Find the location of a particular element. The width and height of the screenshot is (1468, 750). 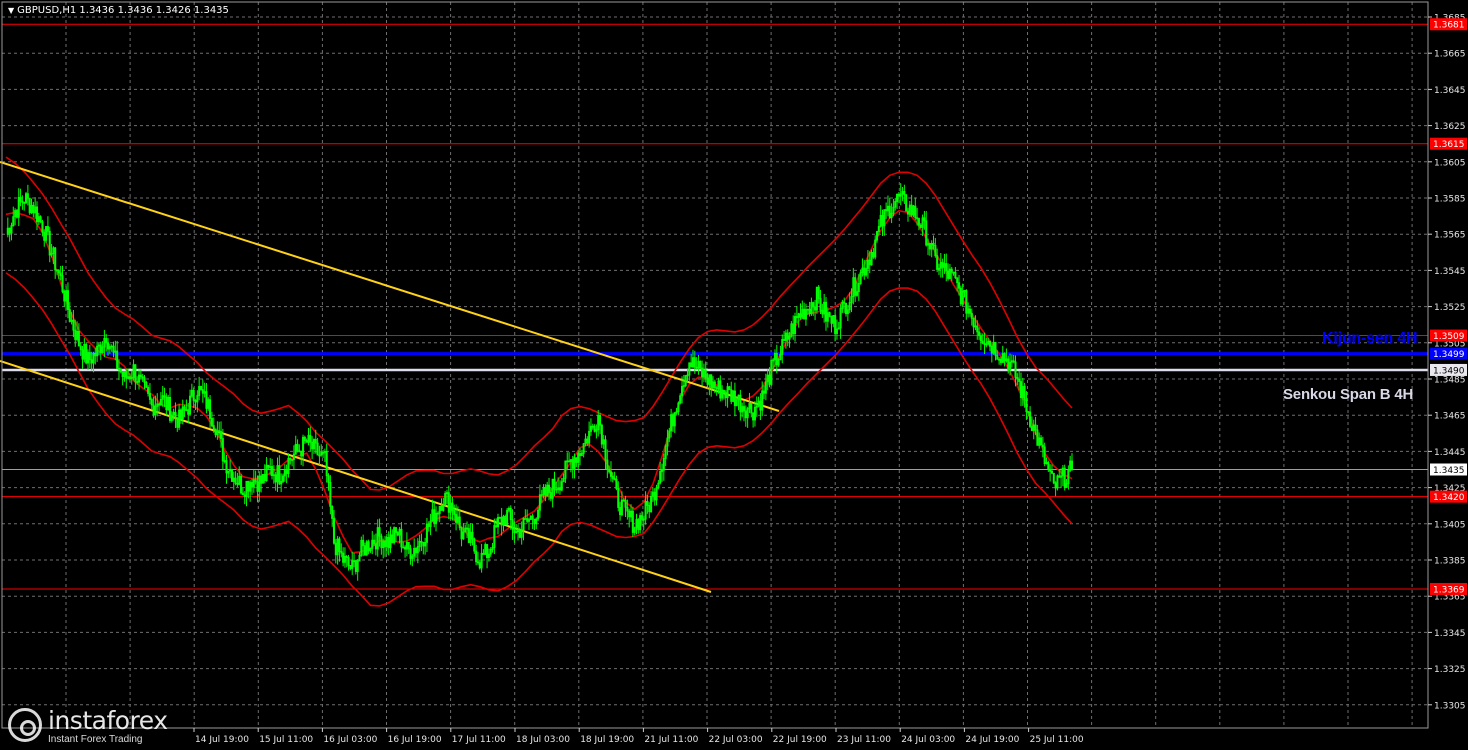

symbol-header: ▼ GBPUSD,H1 1.3436 1.3436 1.3426 1.3435 is located at coordinates (118, 10).